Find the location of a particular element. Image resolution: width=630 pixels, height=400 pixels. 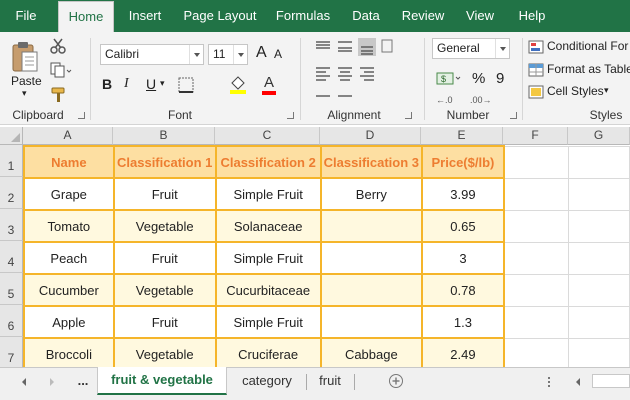

table-cell: Cucurbitaceae is located at coordinates (268, 290).